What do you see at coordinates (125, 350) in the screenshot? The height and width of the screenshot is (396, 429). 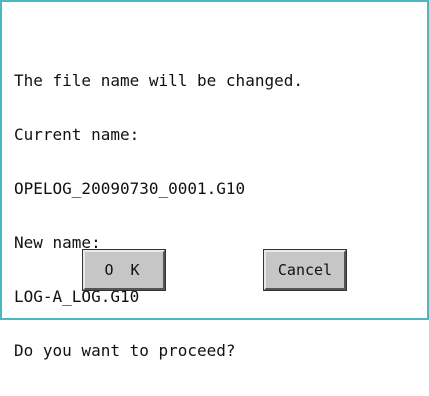 I see `proceed-question: Do you want to proceed?` at bounding box center [125, 350].